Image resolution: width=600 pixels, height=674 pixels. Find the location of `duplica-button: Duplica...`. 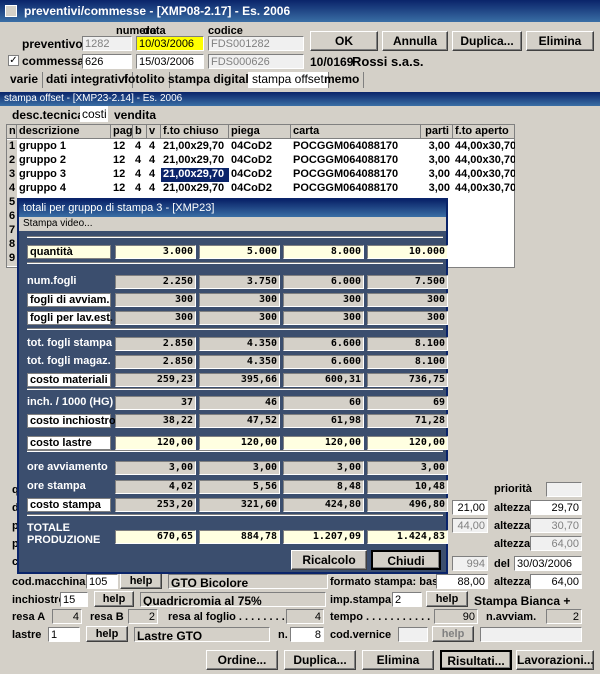

duplica-button: Duplica... is located at coordinates (487, 41).